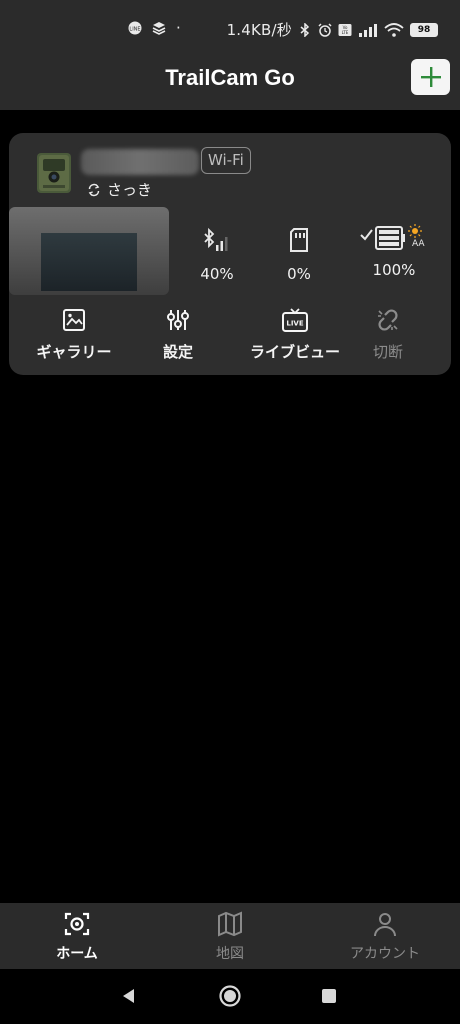 The image size is (460, 1024). What do you see at coordinates (77, 954) in the screenshot?
I see `tab-home-label: ホーム` at bounding box center [77, 954].